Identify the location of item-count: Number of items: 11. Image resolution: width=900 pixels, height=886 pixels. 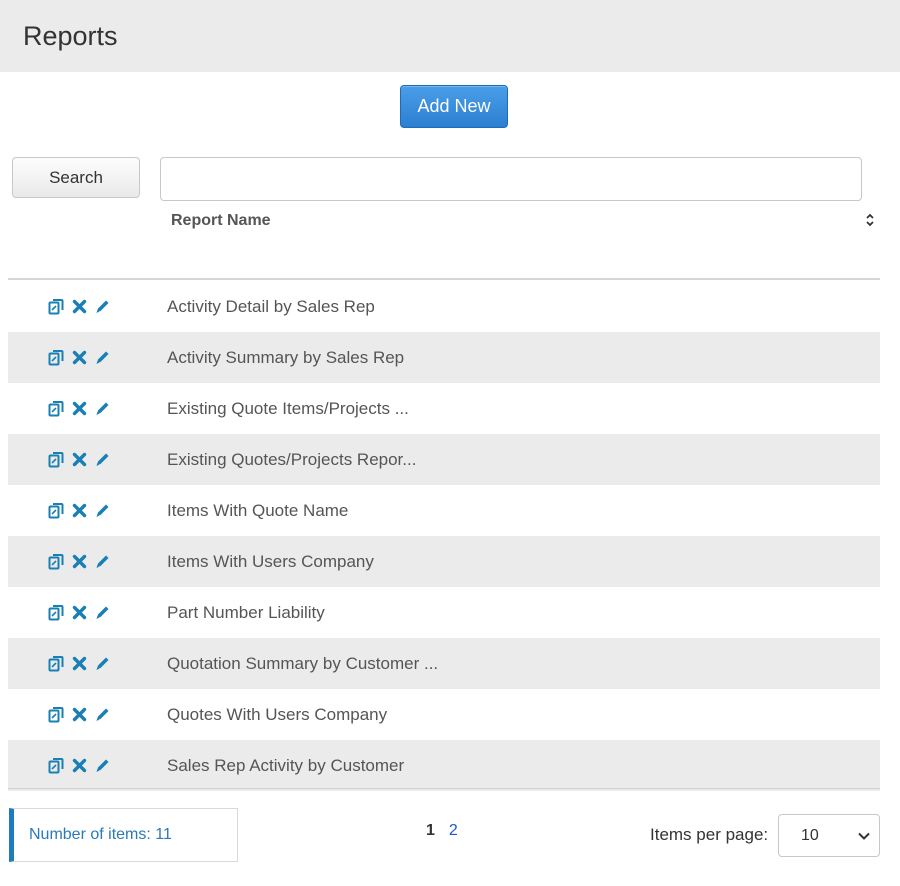
(123, 835).